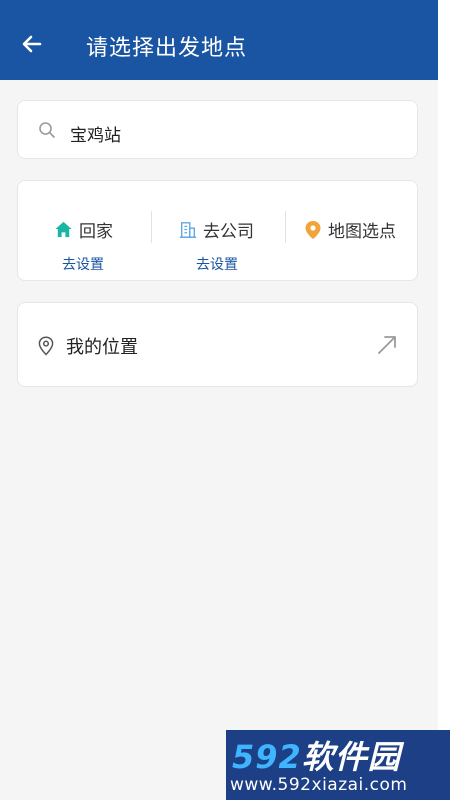  I want to click on shortcut-company: 去公司 去设置, so click(218, 231).